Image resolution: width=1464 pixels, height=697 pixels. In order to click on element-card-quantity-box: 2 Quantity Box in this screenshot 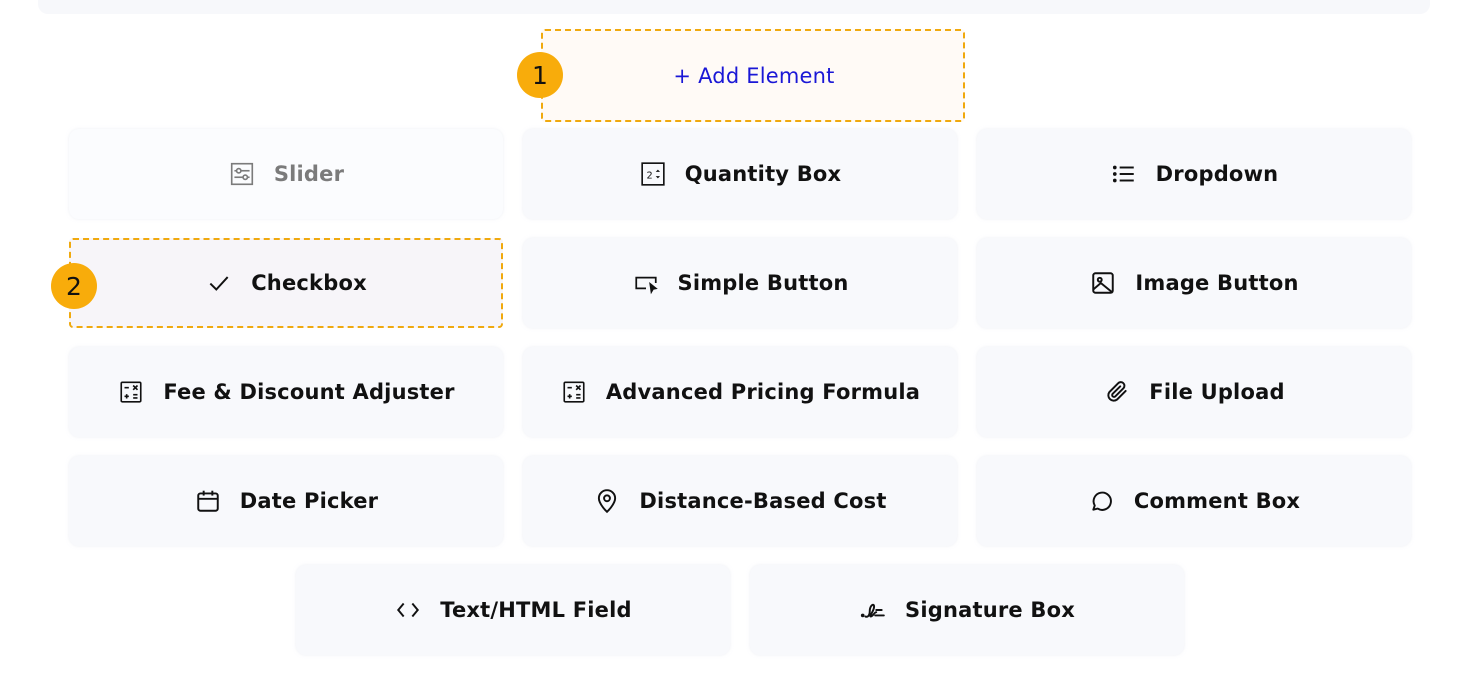, I will do `click(740, 174)`.